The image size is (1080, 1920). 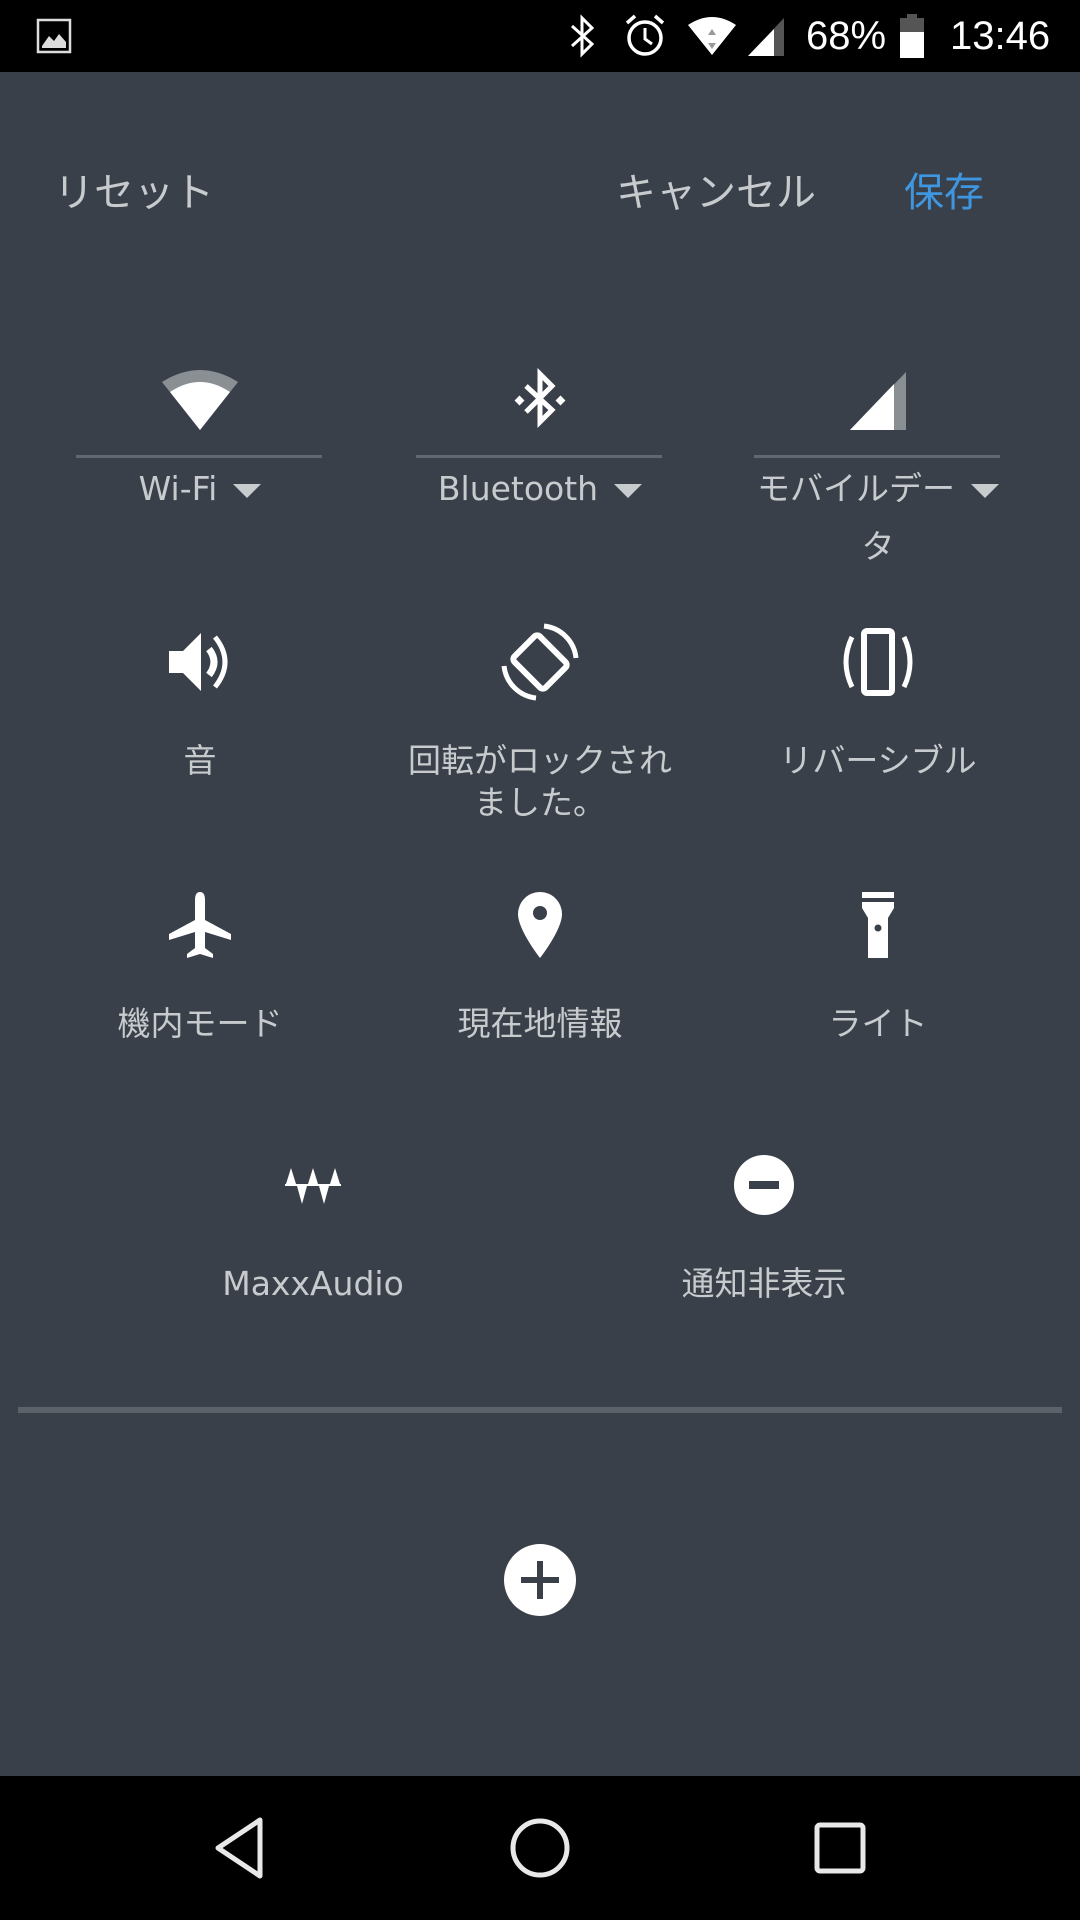 What do you see at coordinates (764, 1230) in the screenshot?
I see `tile-dnd: 通知非表示` at bounding box center [764, 1230].